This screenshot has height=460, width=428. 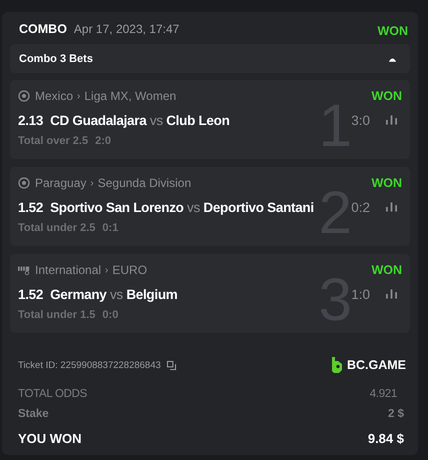 What do you see at coordinates (130, 270) in the screenshot?
I see `league-label: EURO` at bounding box center [130, 270].